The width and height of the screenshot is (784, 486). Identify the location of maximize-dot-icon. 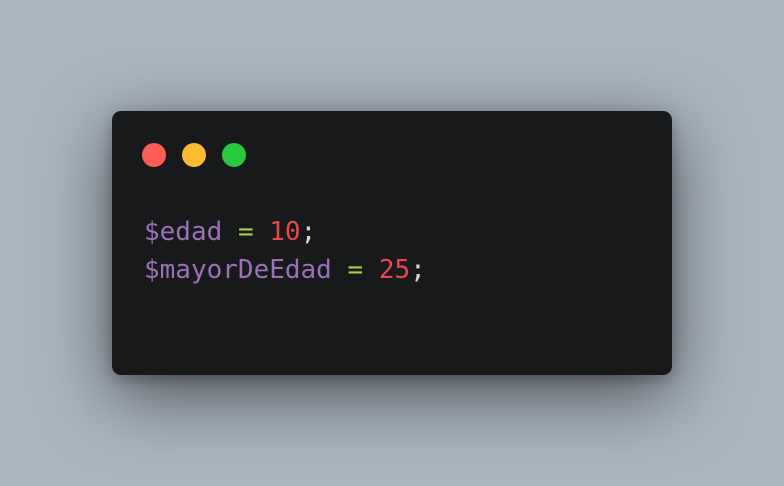
(234, 155).